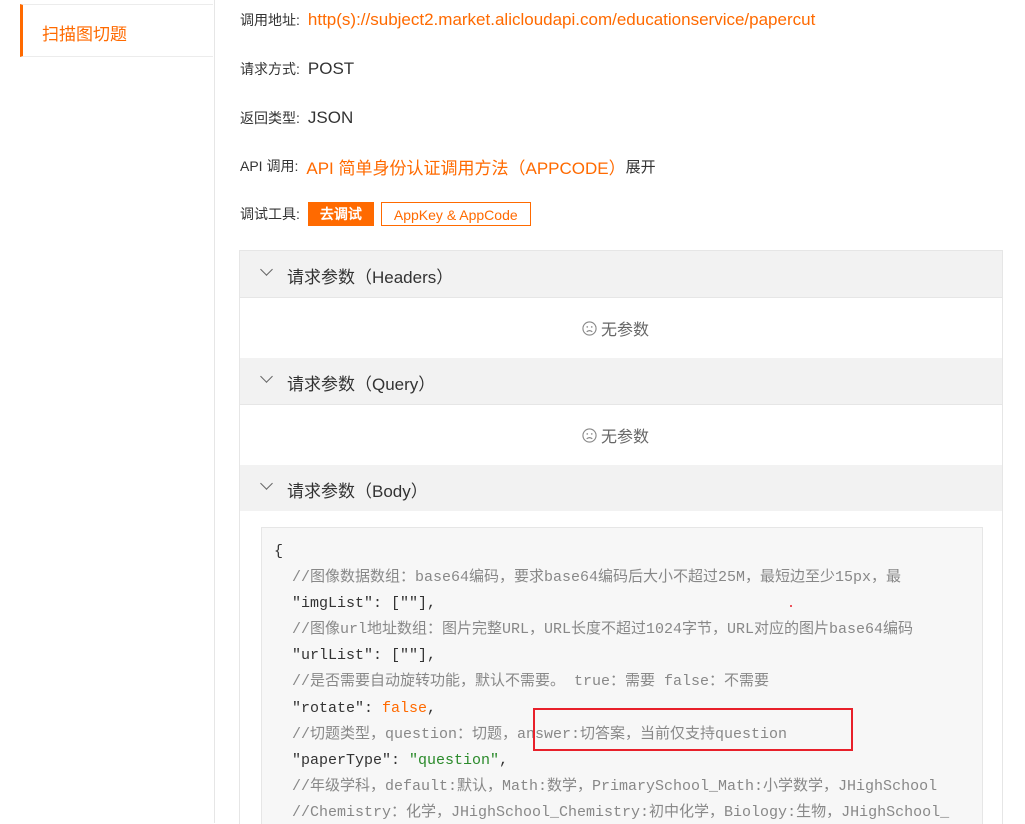 The height and width of the screenshot is (824, 1025). What do you see at coordinates (455, 214) in the screenshot?
I see `appkey-button: AppKey & AppCode` at bounding box center [455, 214].